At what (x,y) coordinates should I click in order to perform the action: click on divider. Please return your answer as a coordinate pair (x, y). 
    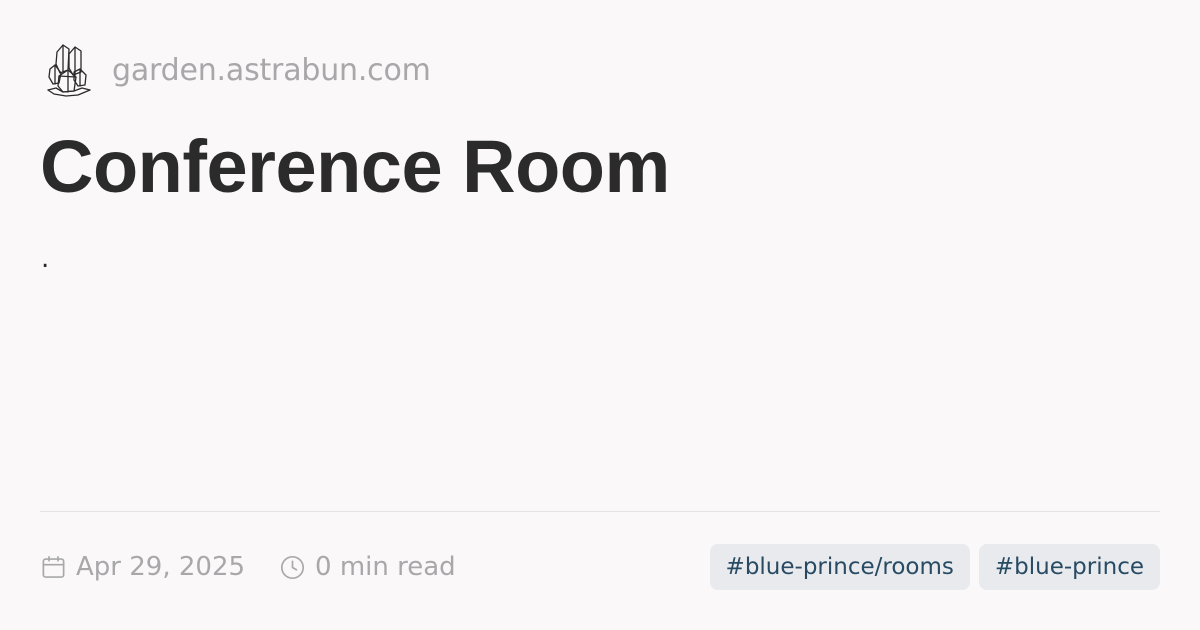
    Looking at the image, I should click on (600, 511).